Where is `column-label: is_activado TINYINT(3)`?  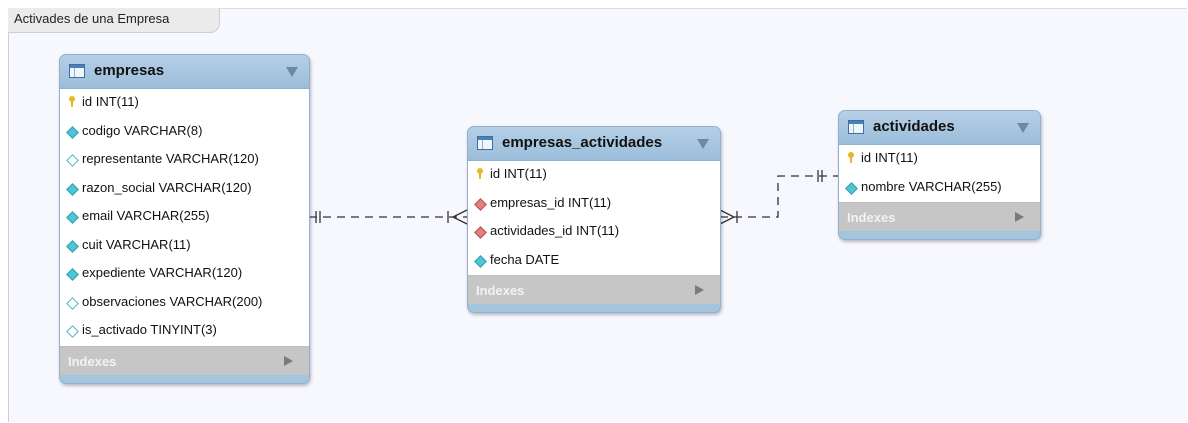
column-label: is_activado TINYINT(3) is located at coordinates (149, 329).